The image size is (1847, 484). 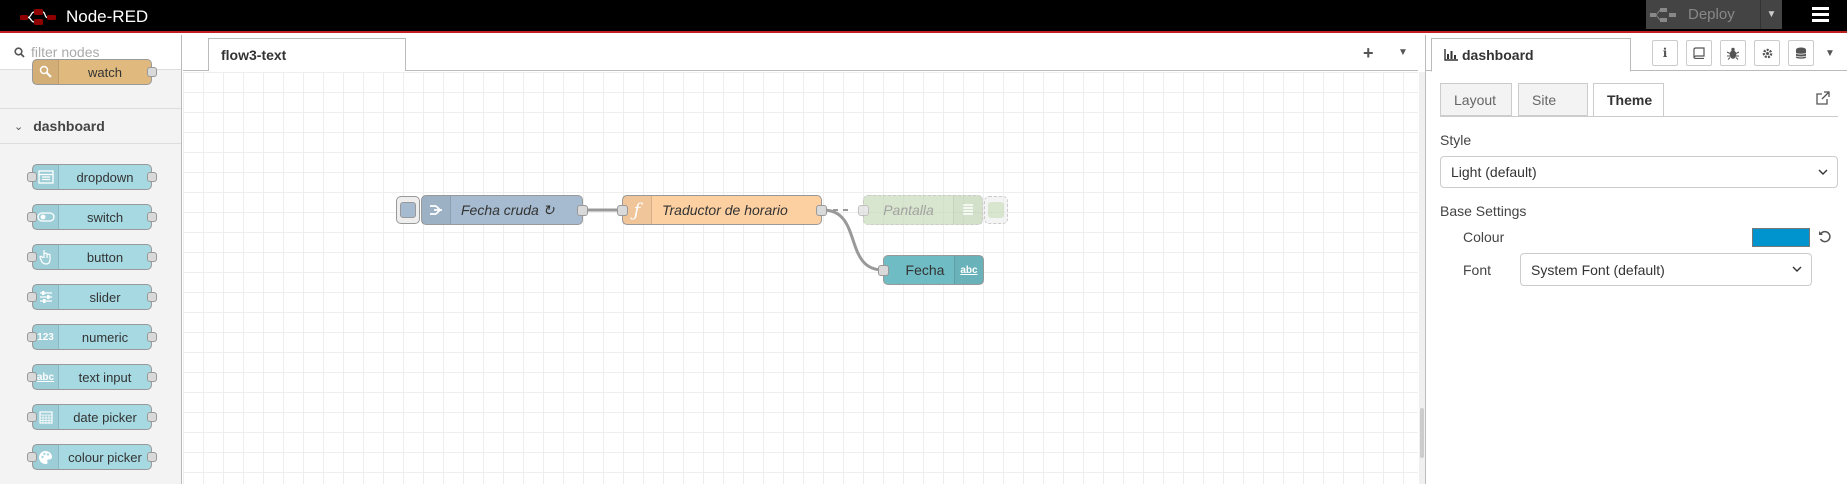 I want to click on chevron-down-icon: ⌄, so click(x=19, y=126).